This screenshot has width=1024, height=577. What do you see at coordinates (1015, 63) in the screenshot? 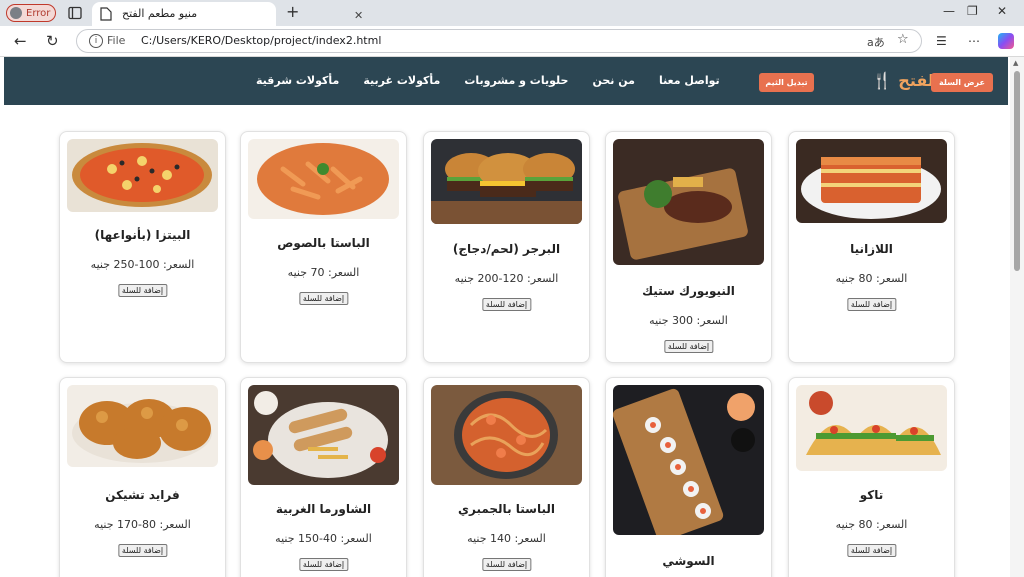
I see `scroll-up-icon: ▲` at bounding box center [1015, 63].